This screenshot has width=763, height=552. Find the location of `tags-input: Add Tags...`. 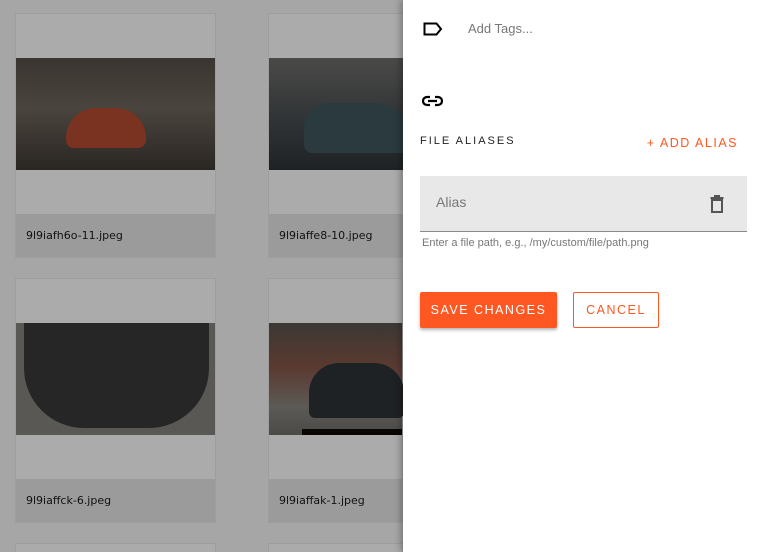

tags-input: Add Tags... is located at coordinates (500, 28).